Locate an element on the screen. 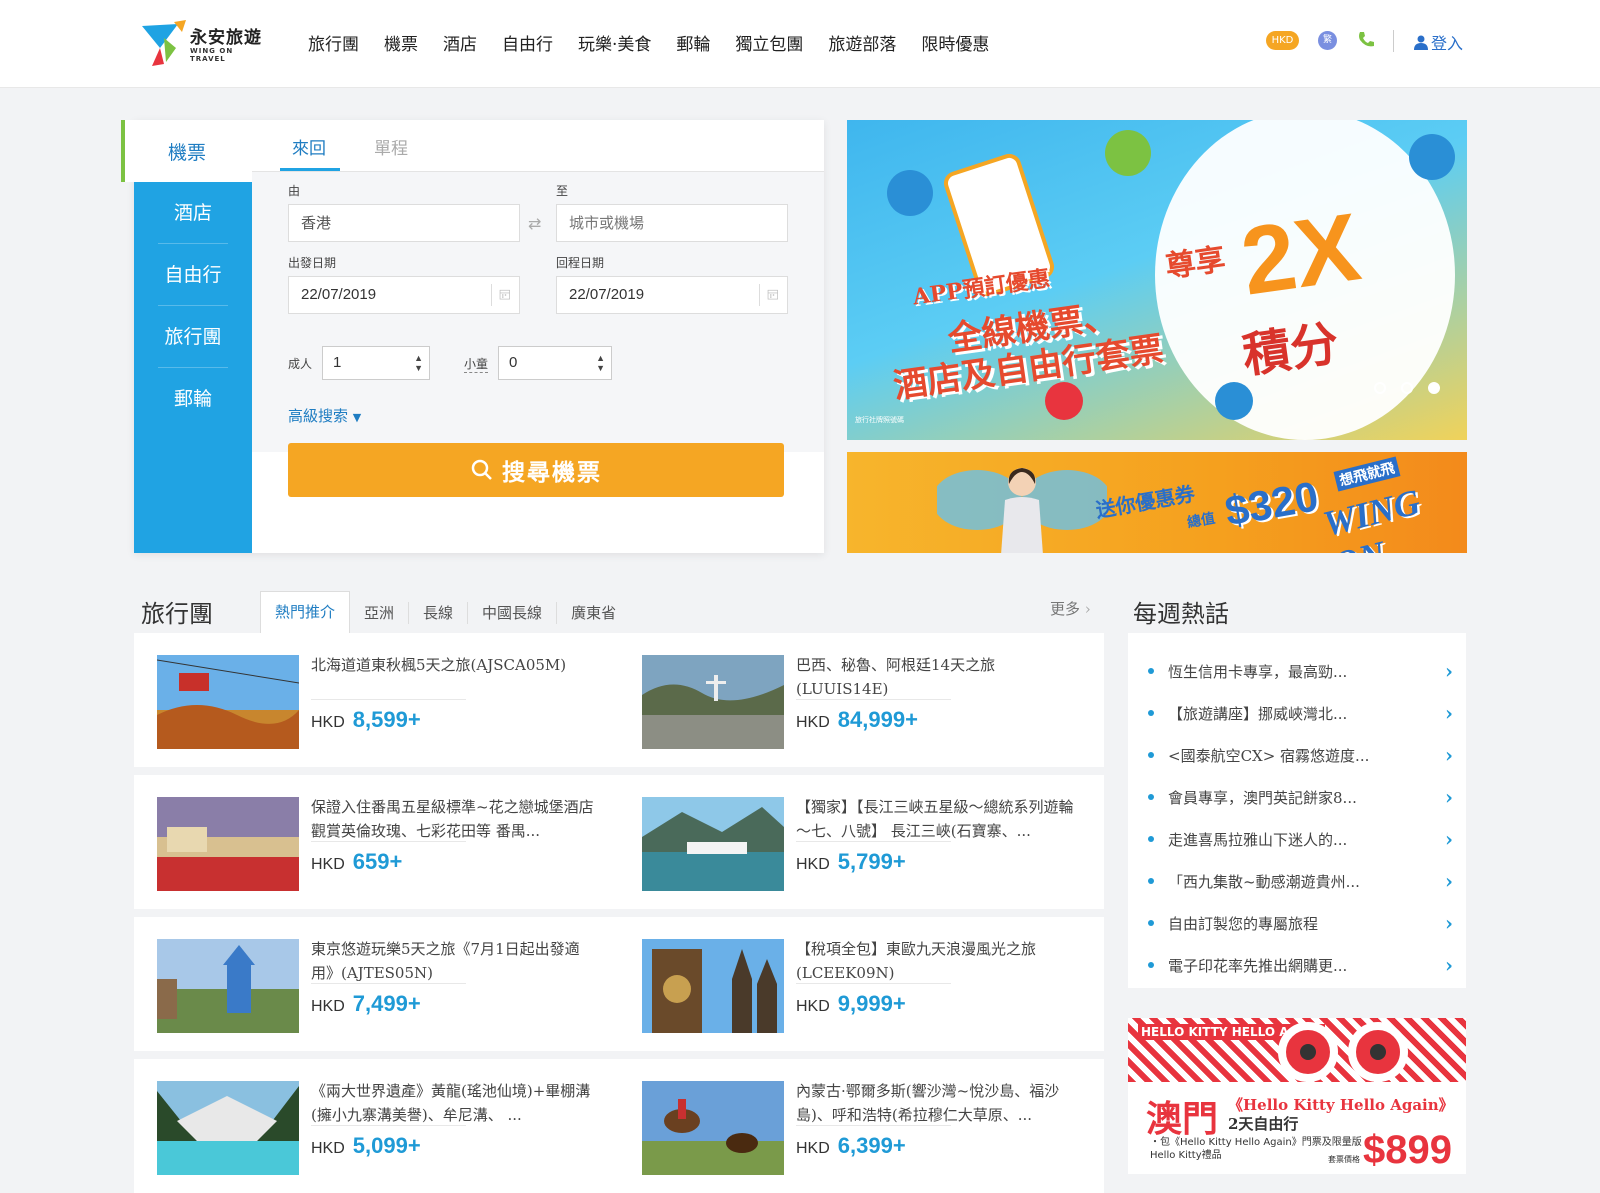 Image resolution: width=1600 pixels, height=1193 pixels. banner-line6: 積分 is located at coordinates (1291, 350).